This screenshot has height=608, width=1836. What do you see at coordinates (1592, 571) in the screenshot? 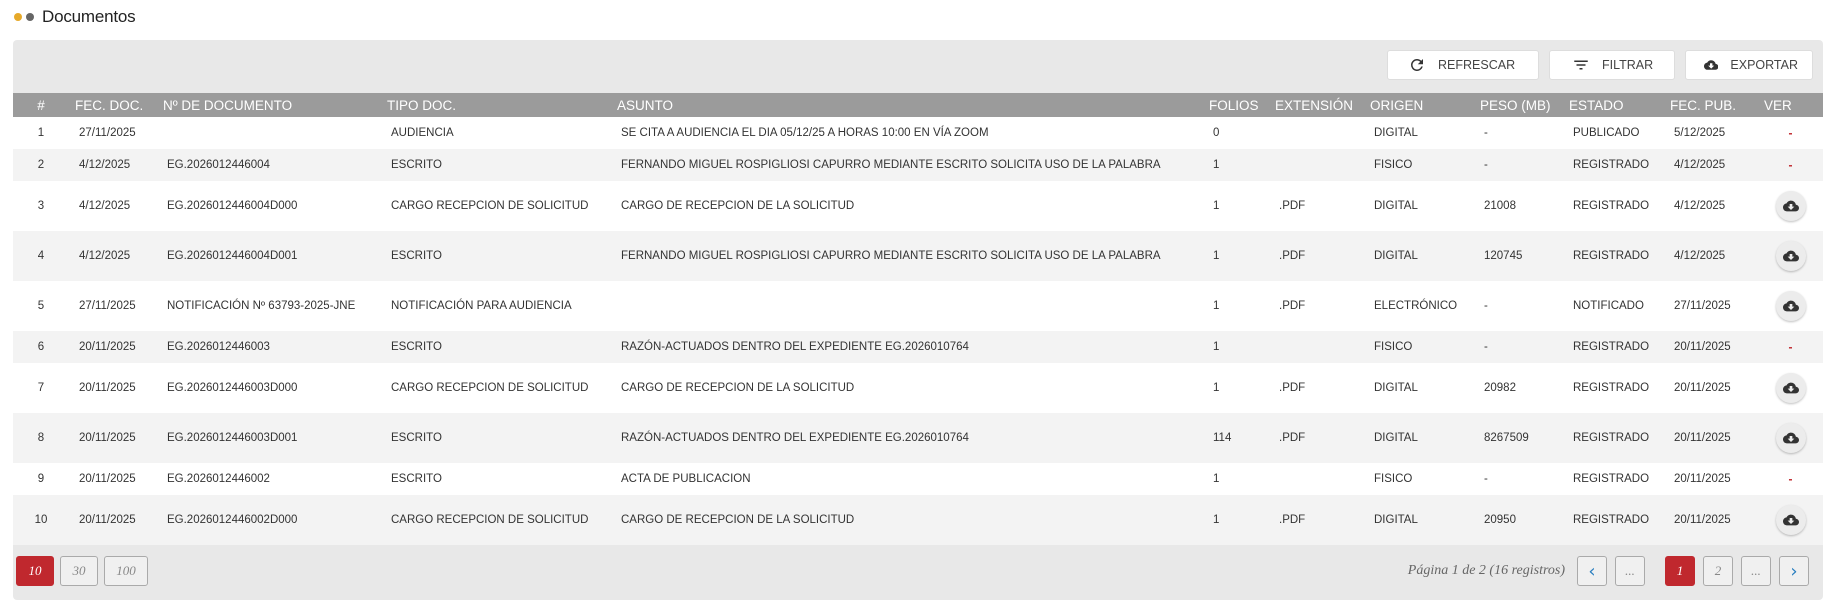
I see `prev-page-button: ‹` at bounding box center [1592, 571].